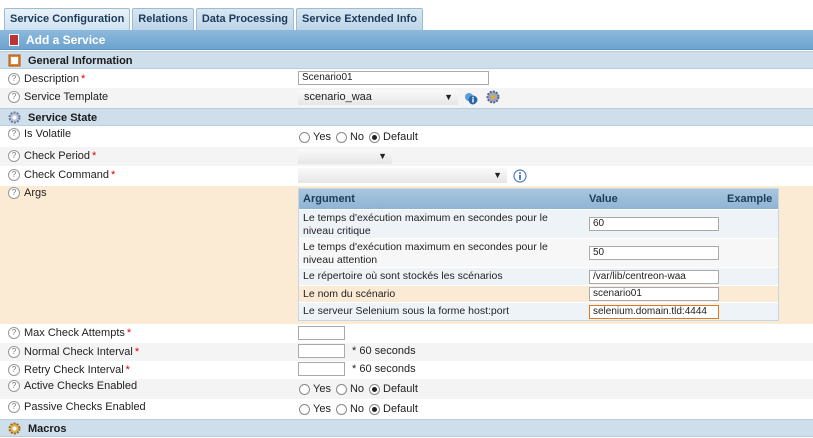  What do you see at coordinates (66, 97) in the screenshot?
I see `field-label: Service Template` at bounding box center [66, 97].